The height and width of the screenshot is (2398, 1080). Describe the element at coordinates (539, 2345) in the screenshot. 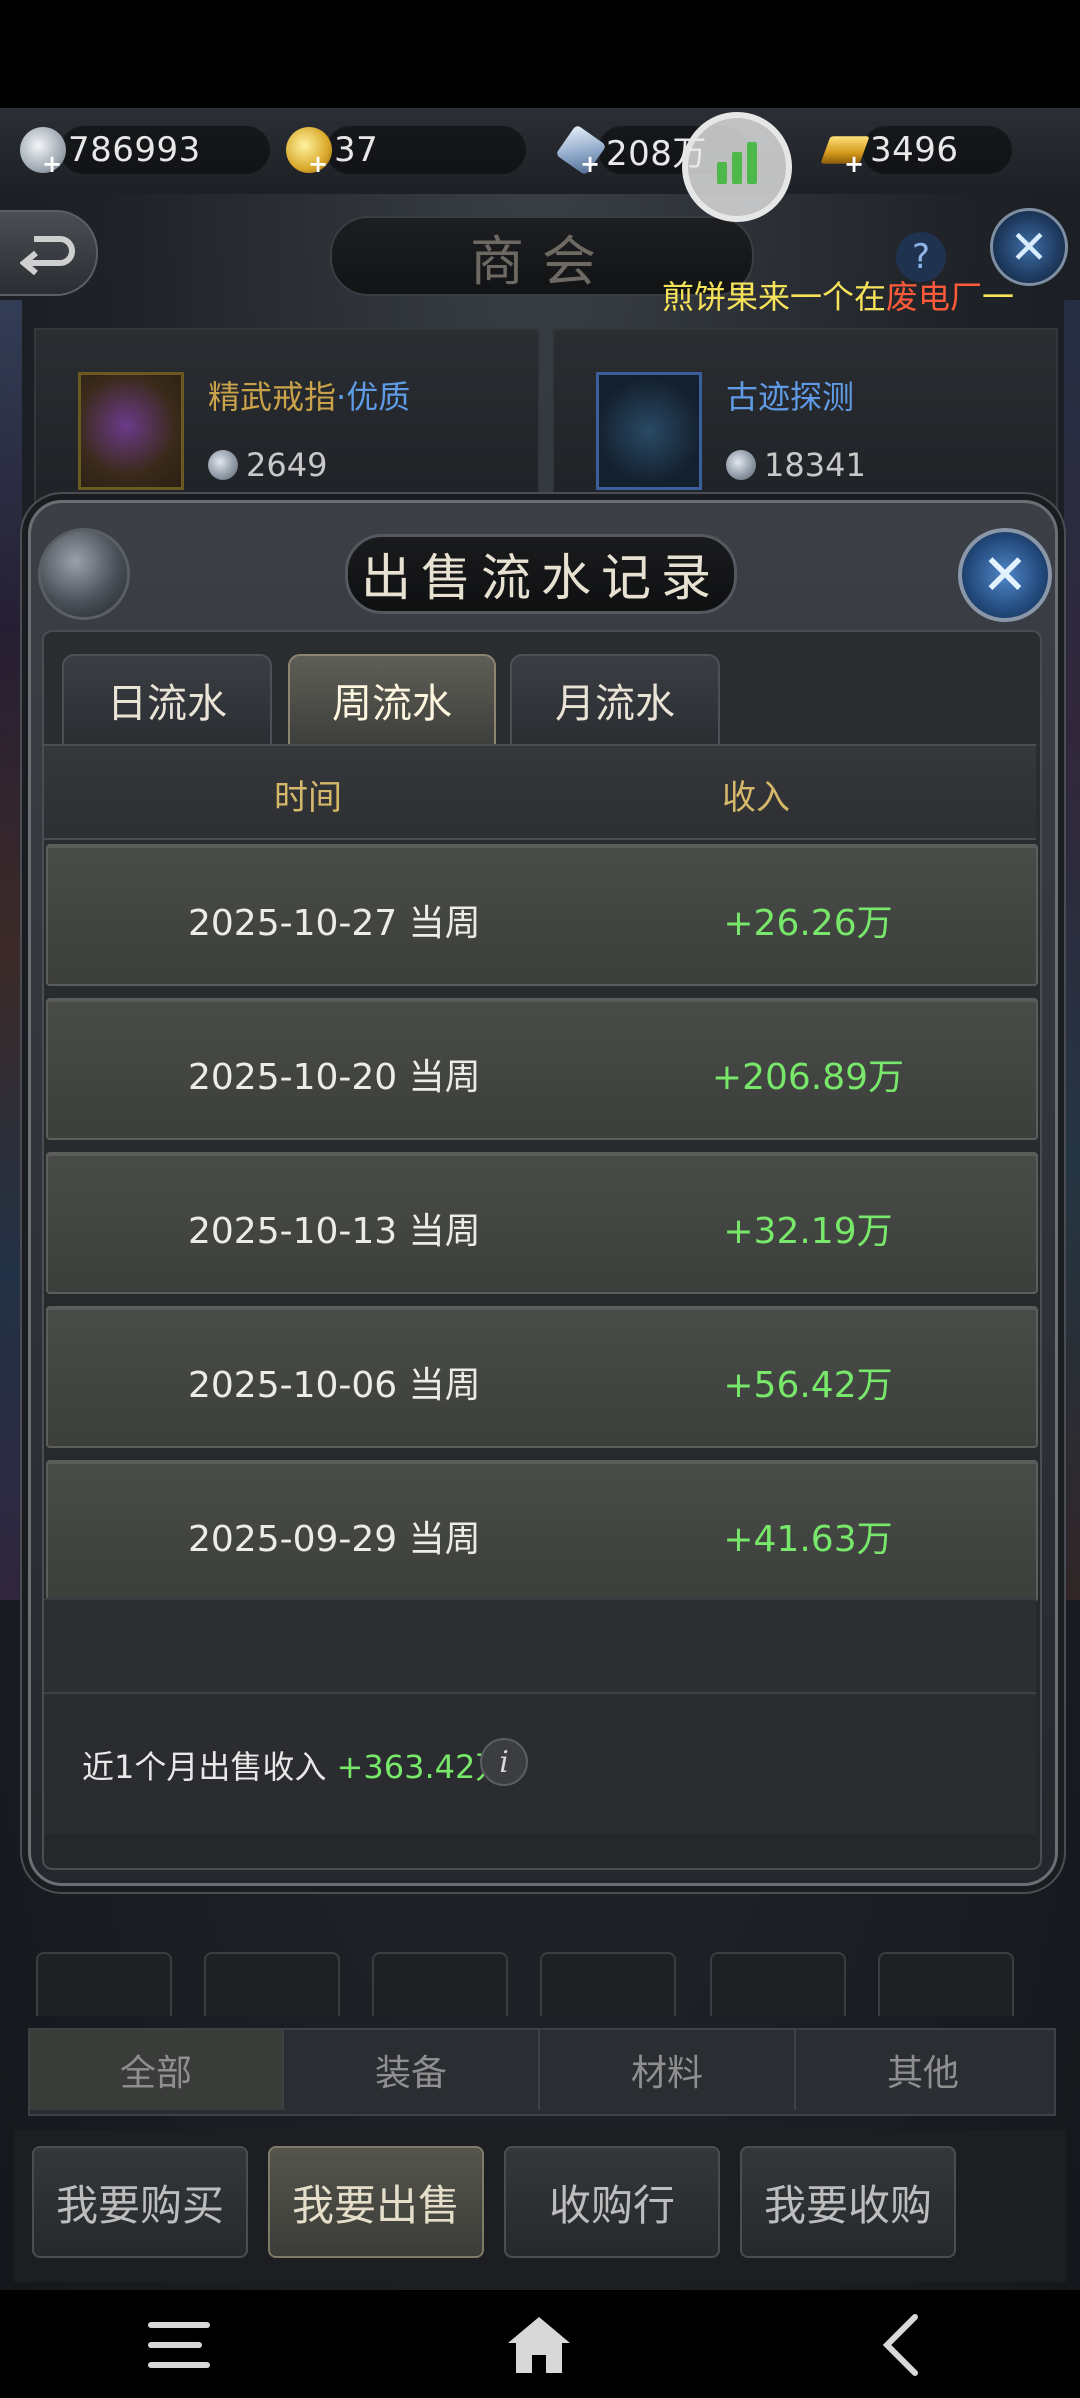

I see `home-icon` at that location.